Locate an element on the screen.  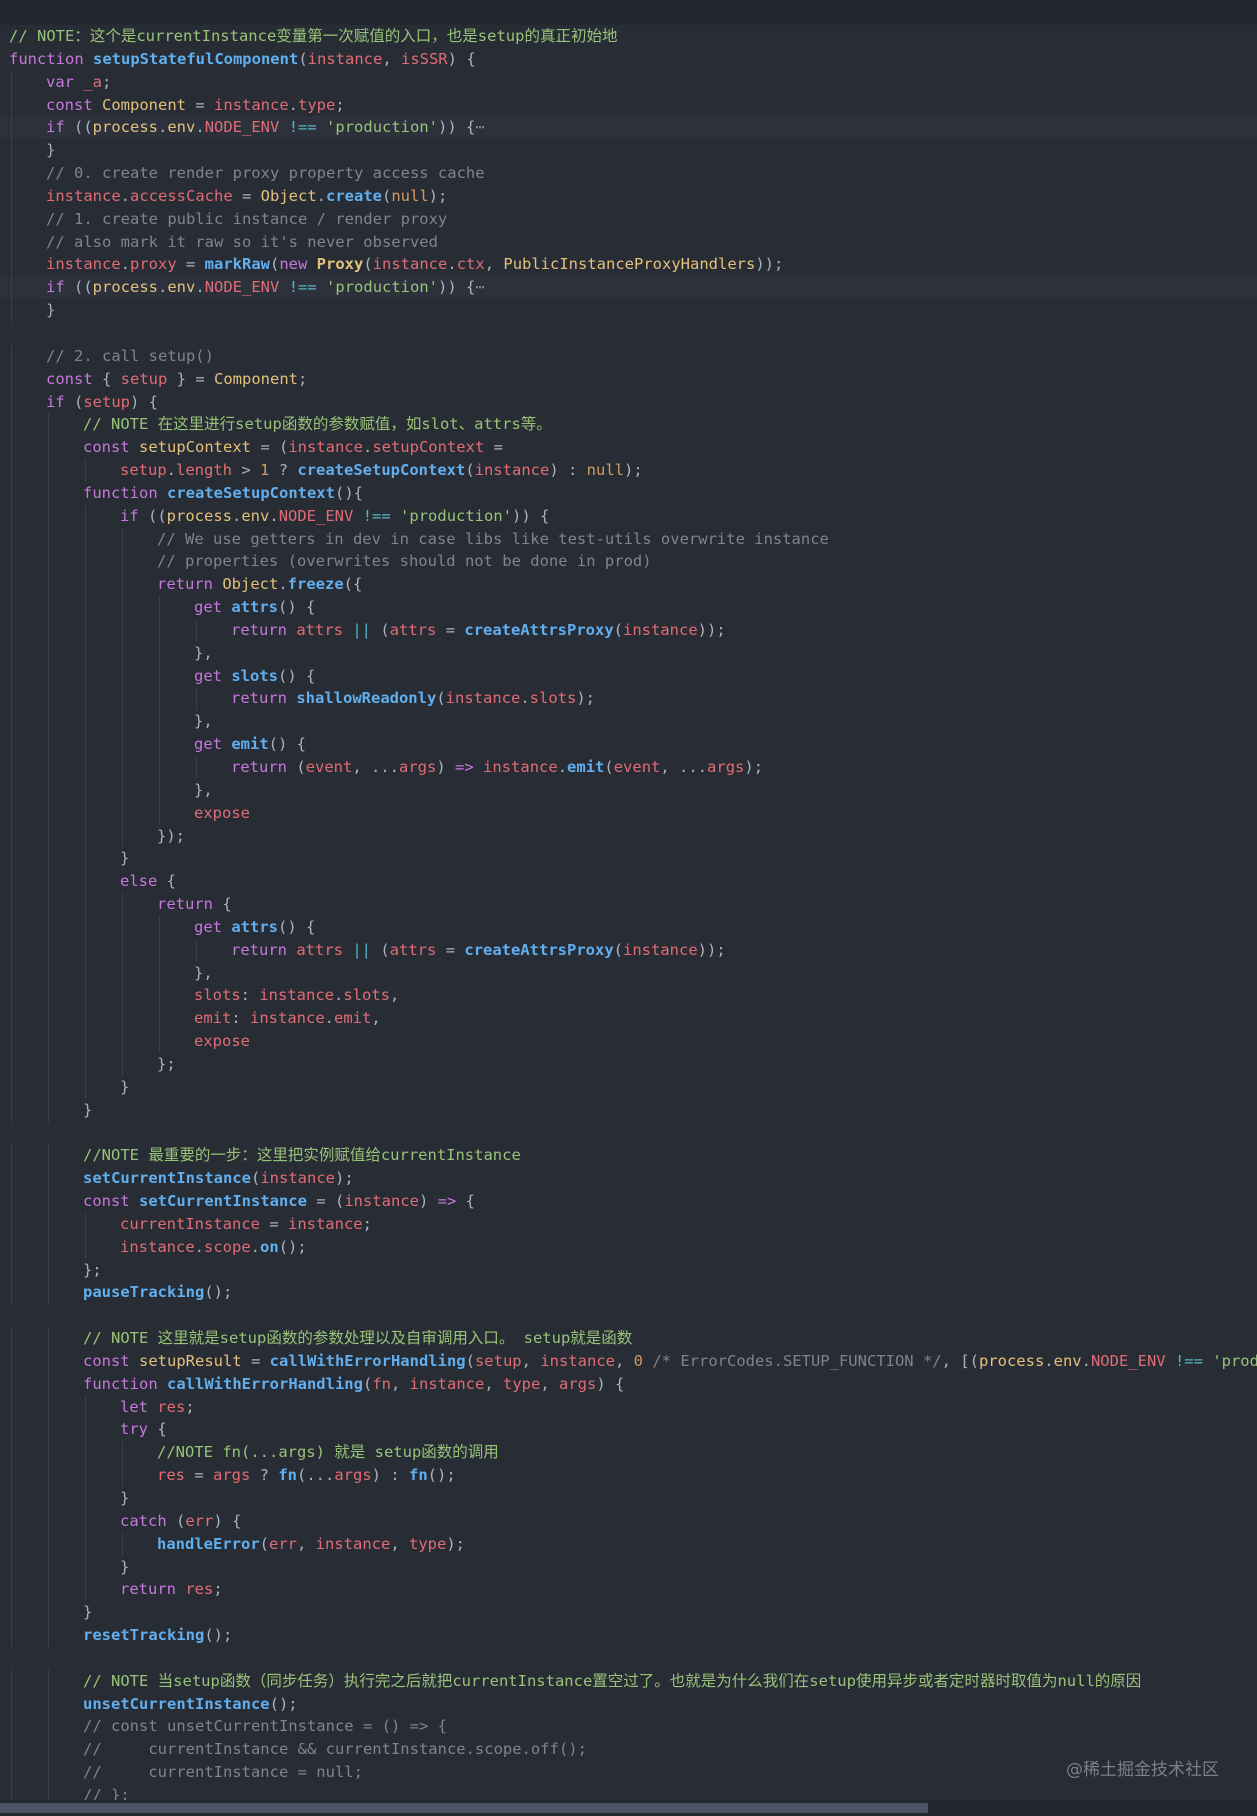
code-line: currentInstance = instance; is located at coordinates (628, 1224).